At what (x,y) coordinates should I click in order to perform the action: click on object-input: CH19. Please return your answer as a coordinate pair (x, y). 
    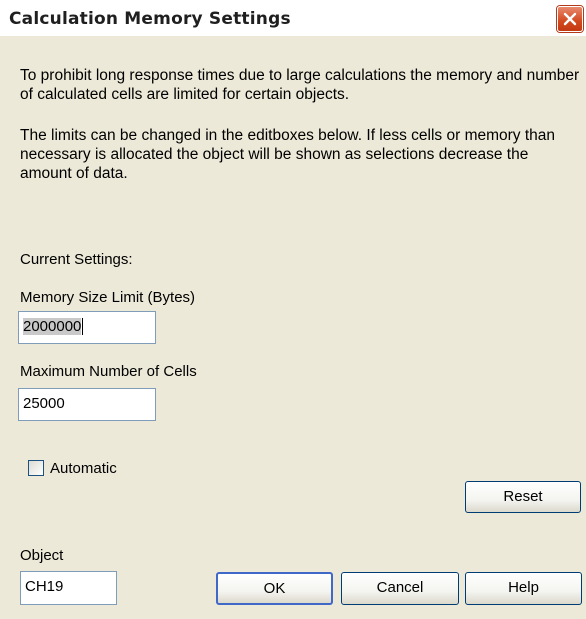
    Looking at the image, I should click on (68, 588).